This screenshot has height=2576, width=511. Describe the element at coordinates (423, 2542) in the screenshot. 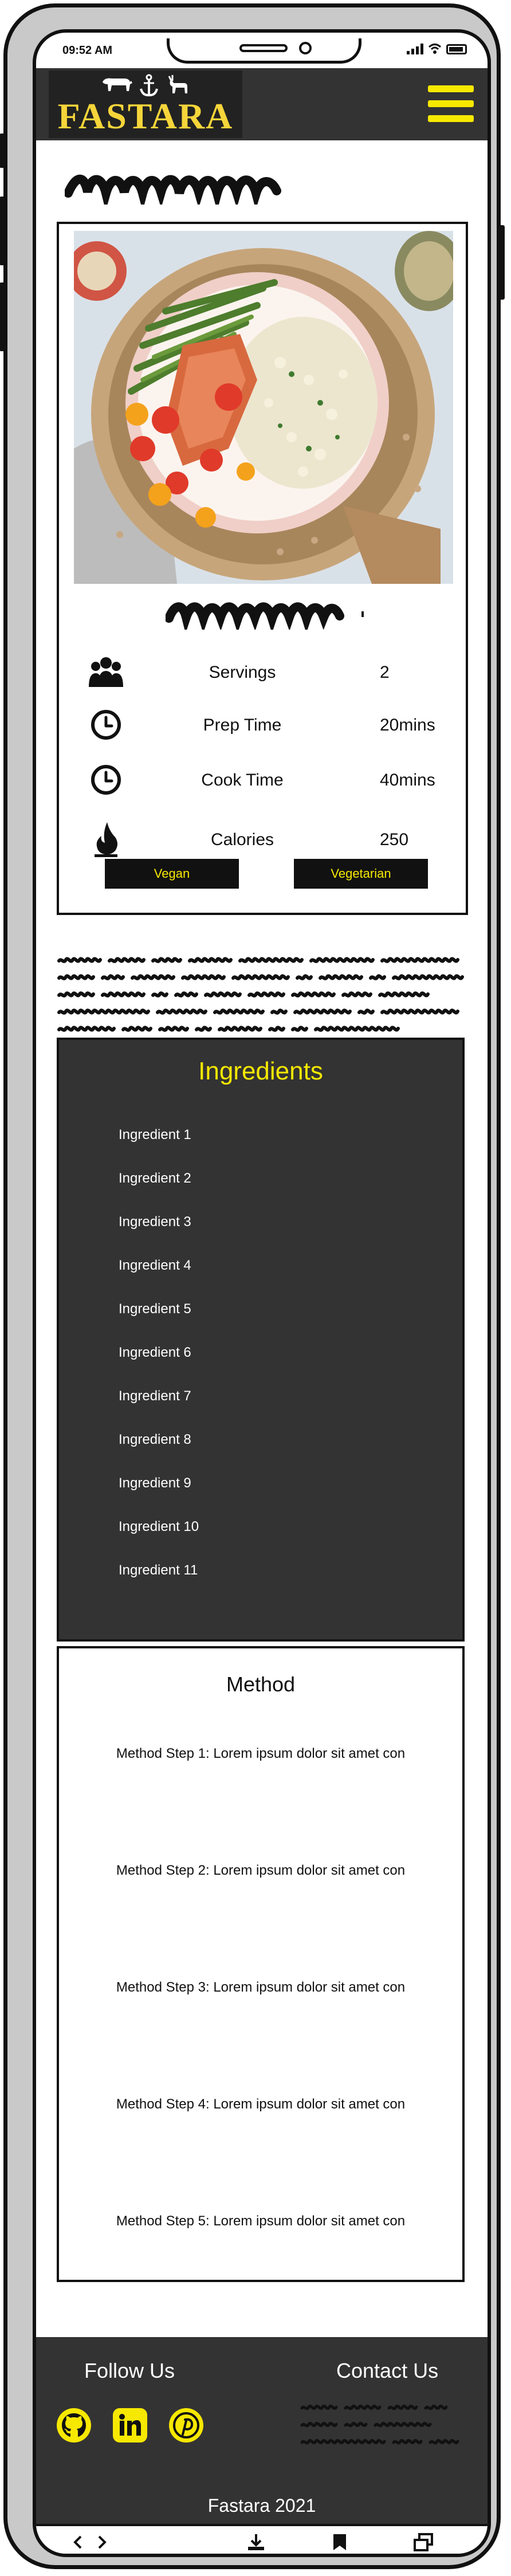

I see `tabs-icon` at that location.